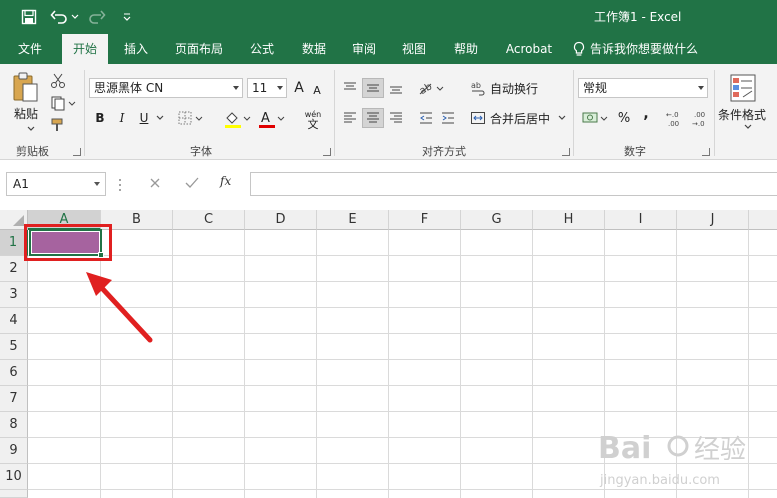  I want to click on tab-review: 审阅, so click(364, 49).